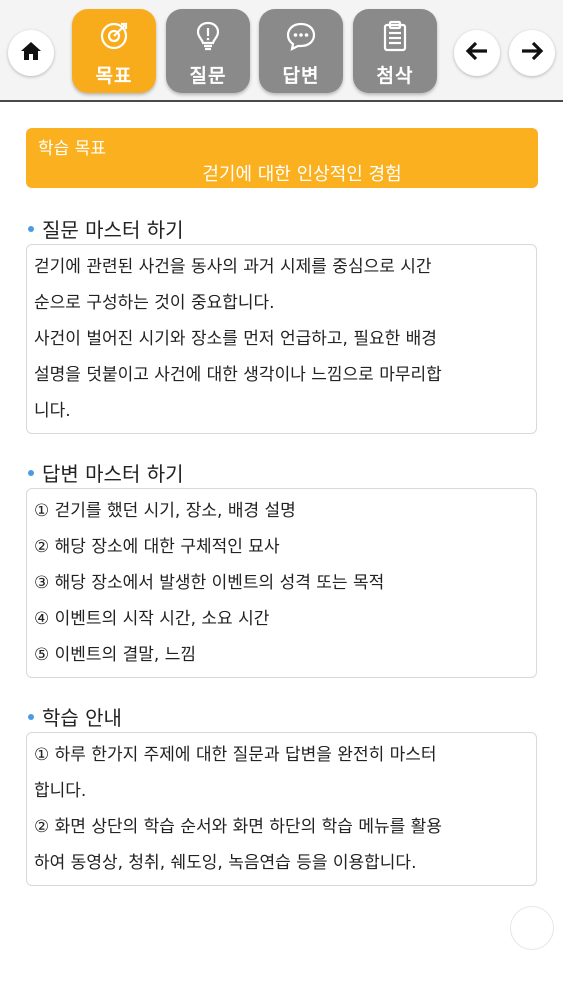 The width and height of the screenshot is (563, 1000). I want to click on tab-question: 질문, so click(208, 51).